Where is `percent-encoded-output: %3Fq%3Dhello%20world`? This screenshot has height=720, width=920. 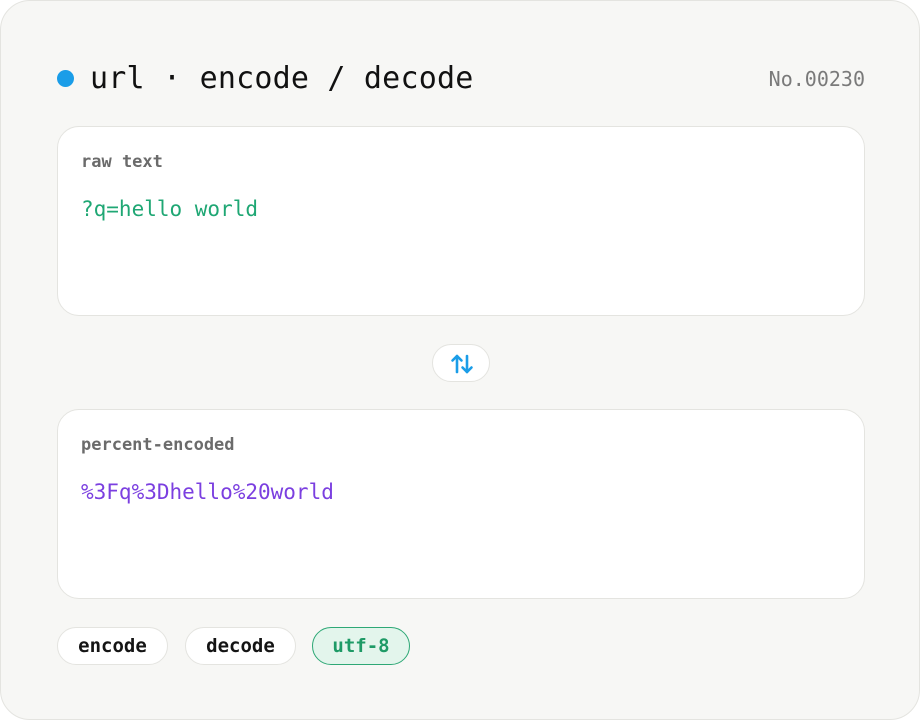
percent-encoded-output: %3Fq%3Dhello%20world is located at coordinates (207, 492).